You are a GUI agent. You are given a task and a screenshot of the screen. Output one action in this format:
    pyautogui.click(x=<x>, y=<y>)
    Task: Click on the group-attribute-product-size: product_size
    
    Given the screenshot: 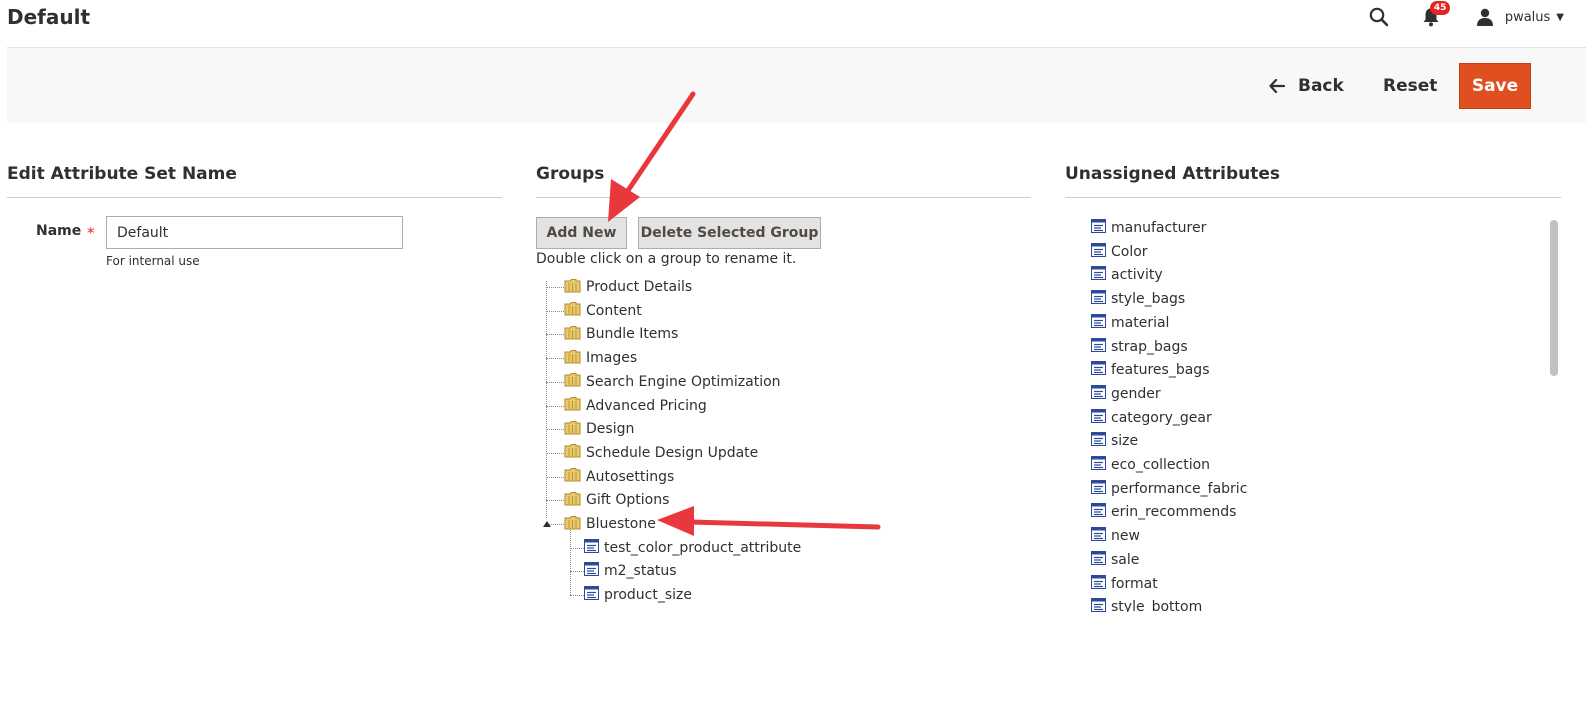 What is the action you would take?
    pyautogui.click(x=638, y=595)
    